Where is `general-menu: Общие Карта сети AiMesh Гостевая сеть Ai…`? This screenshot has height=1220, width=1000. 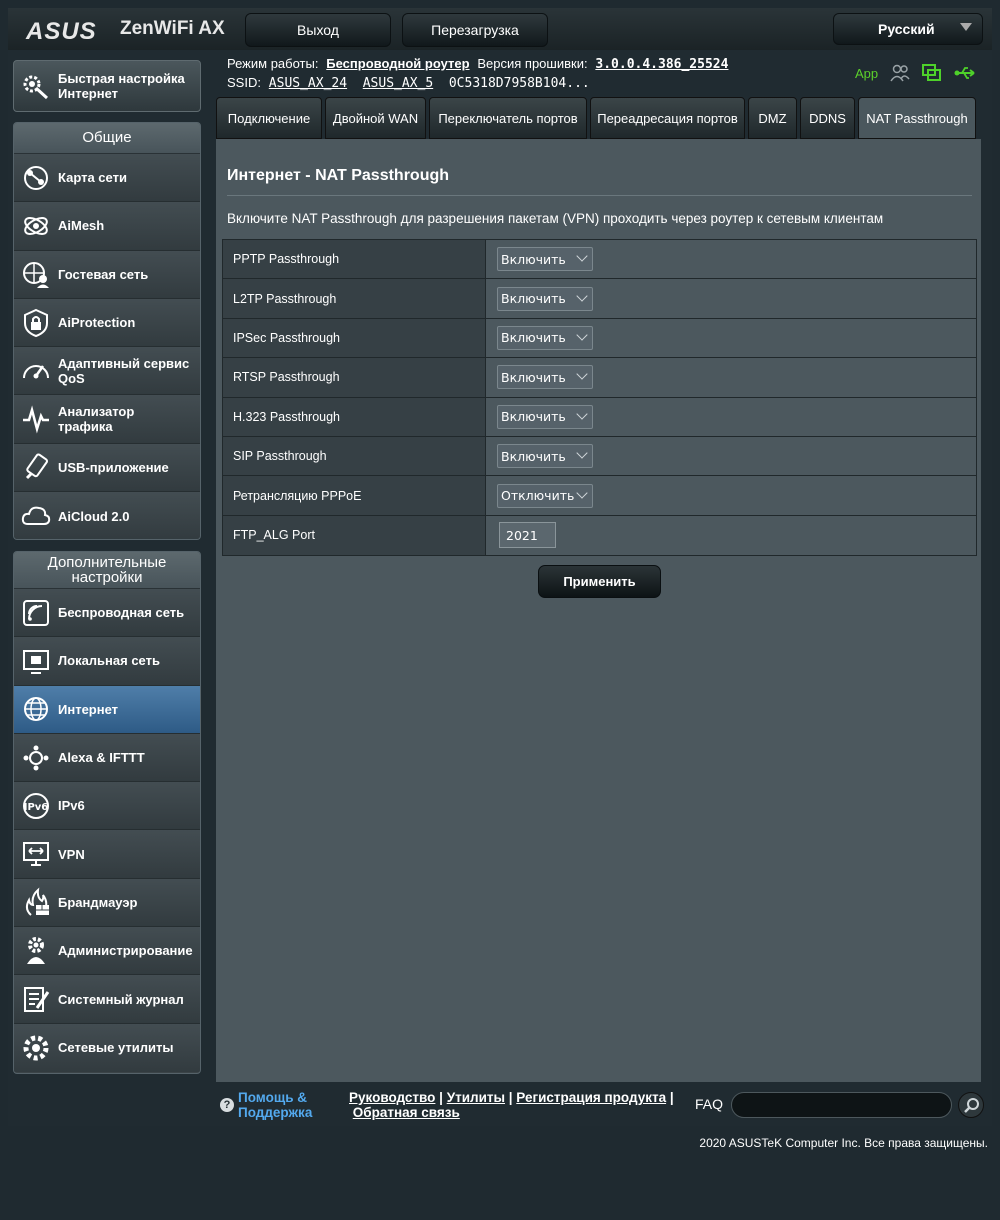 general-menu: Общие Карта сети AiMesh Гостевая сеть Ai… is located at coordinates (107, 331).